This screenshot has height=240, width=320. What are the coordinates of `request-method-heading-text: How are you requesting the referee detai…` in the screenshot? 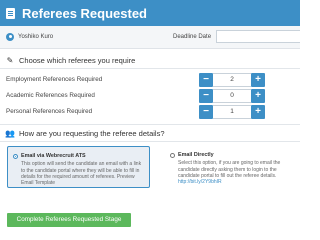 It's located at (92, 133).